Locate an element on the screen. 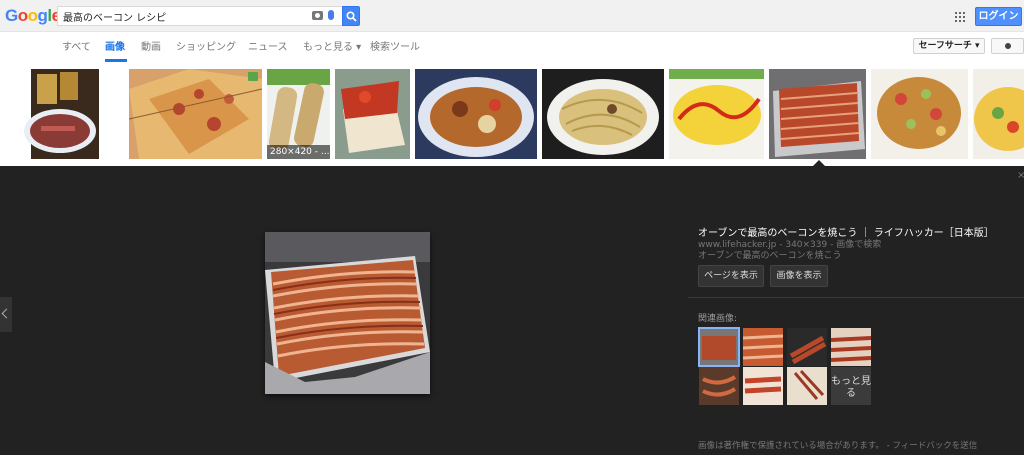  omurice-image is located at coordinates (716, 114).